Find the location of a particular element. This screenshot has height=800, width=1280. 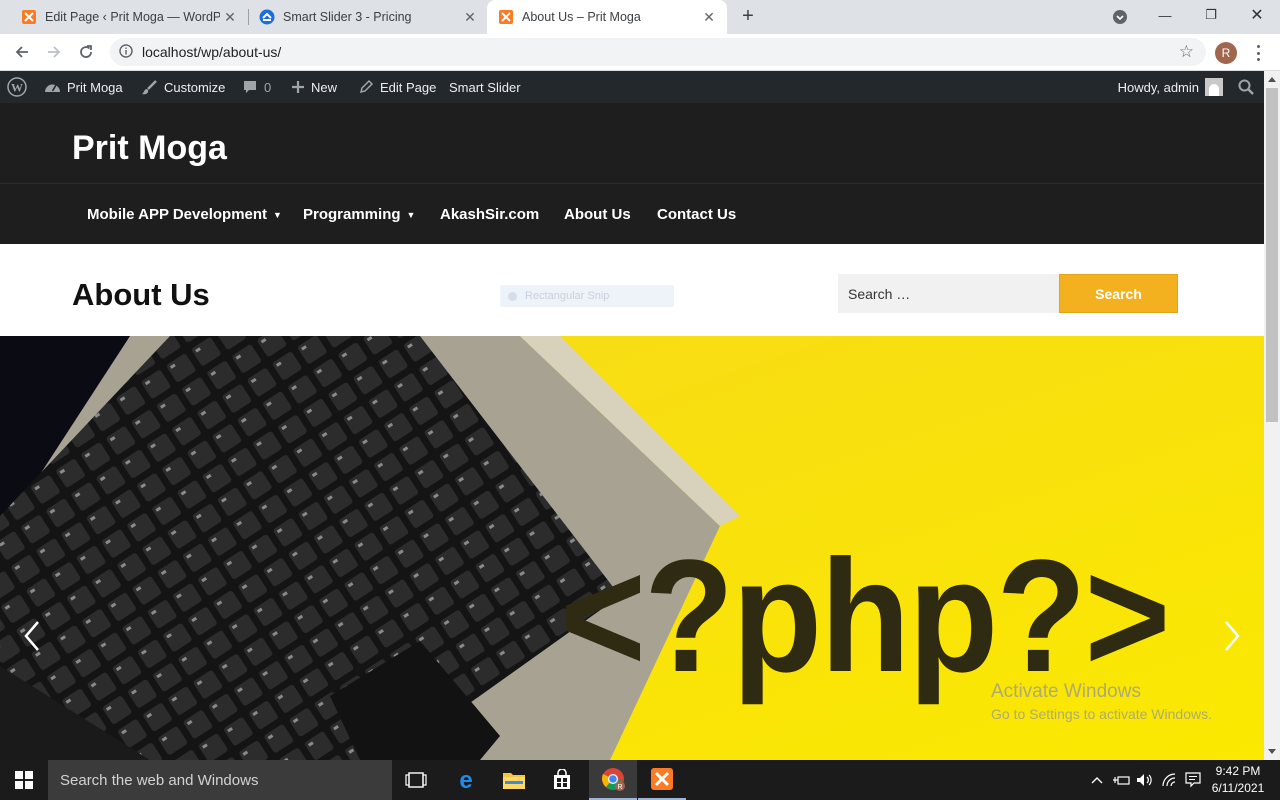

battery-plug-icon is located at coordinates (1121, 780).